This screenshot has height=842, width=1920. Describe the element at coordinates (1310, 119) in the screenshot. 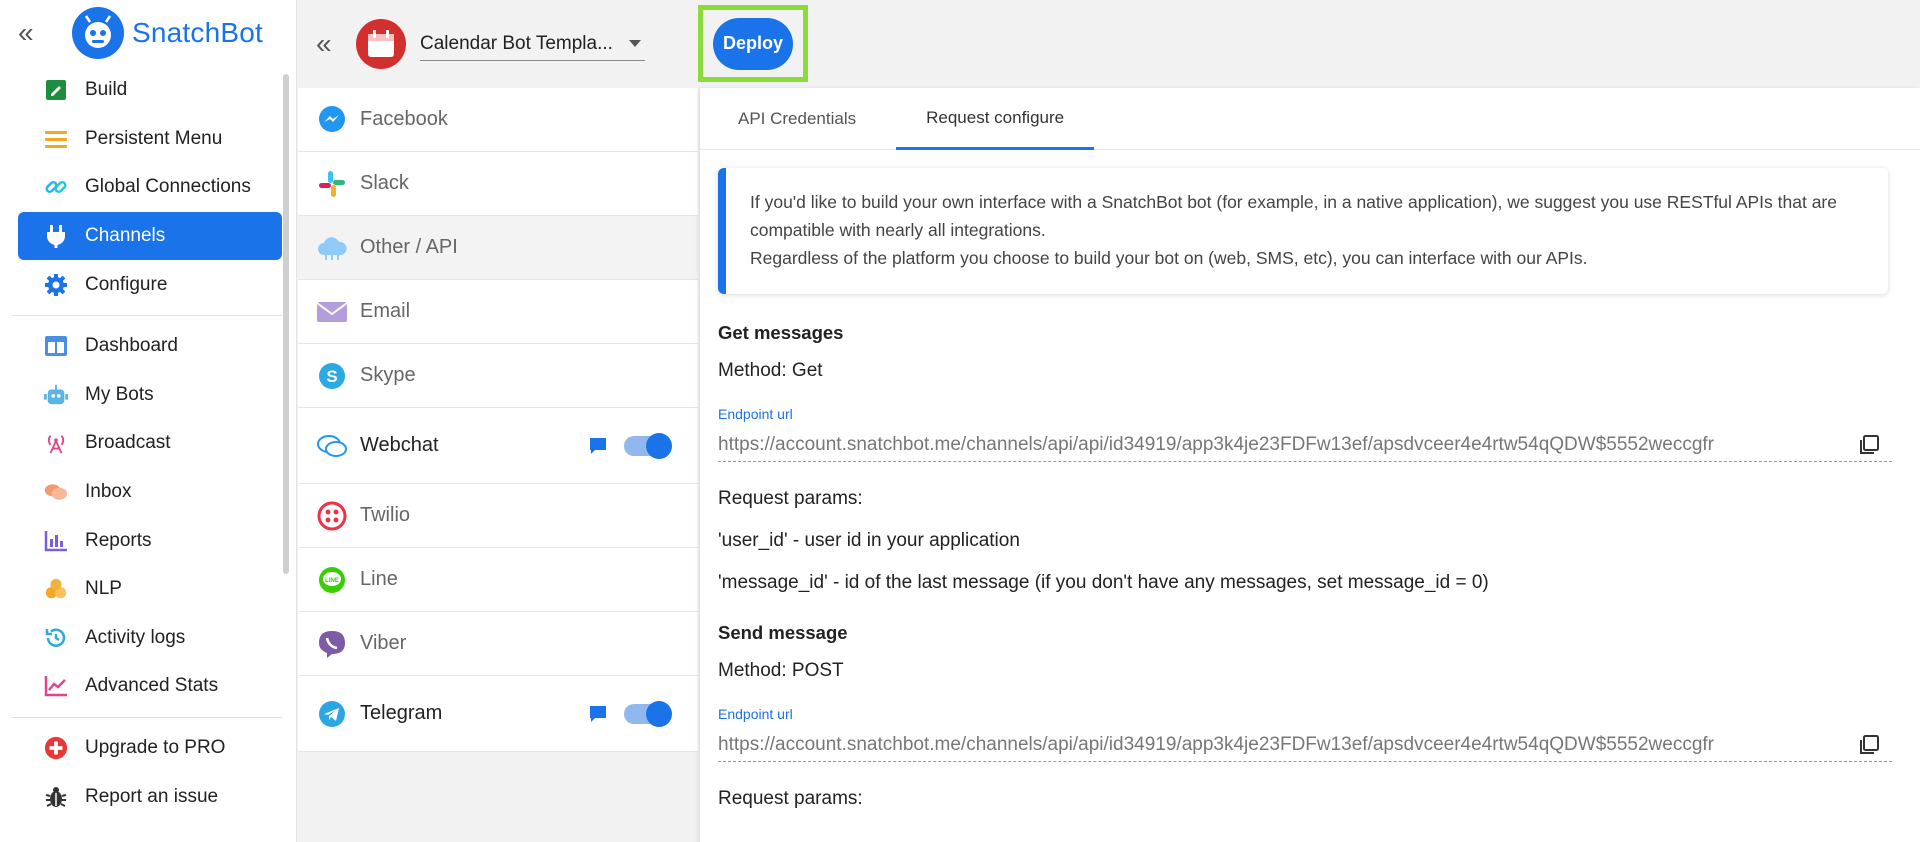

I see `tab-bar: API Credentials Request configure` at that location.